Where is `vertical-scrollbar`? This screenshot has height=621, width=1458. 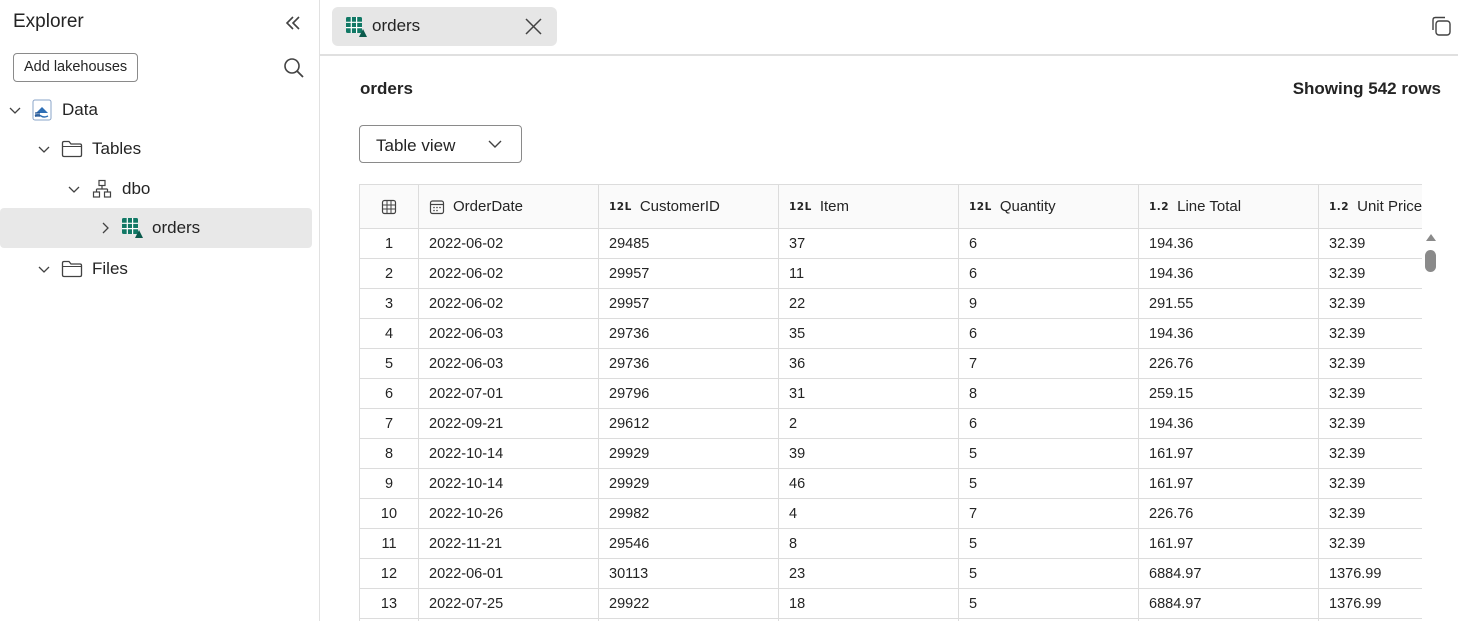
vertical-scrollbar is located at coordinates (1431, 424).